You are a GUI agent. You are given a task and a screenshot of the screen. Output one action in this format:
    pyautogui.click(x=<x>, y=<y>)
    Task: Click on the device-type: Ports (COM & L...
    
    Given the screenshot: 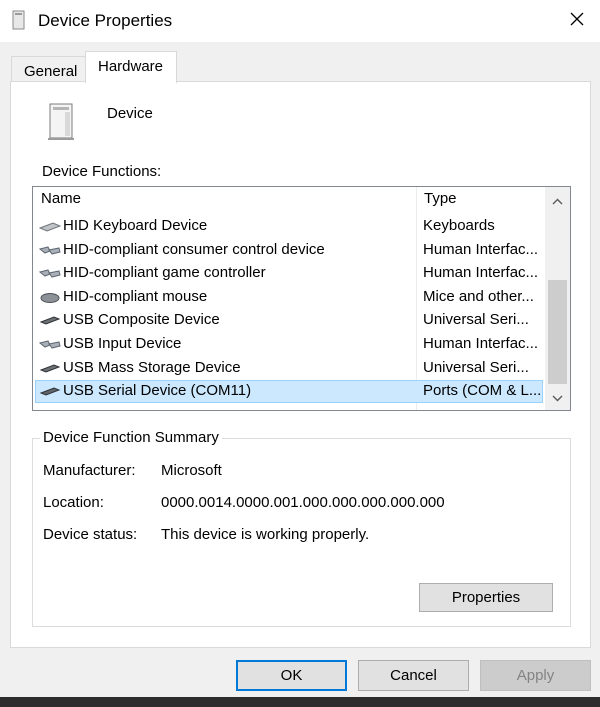 What is the action you would take?
    pyautogui.click(x=482, y=391)
    